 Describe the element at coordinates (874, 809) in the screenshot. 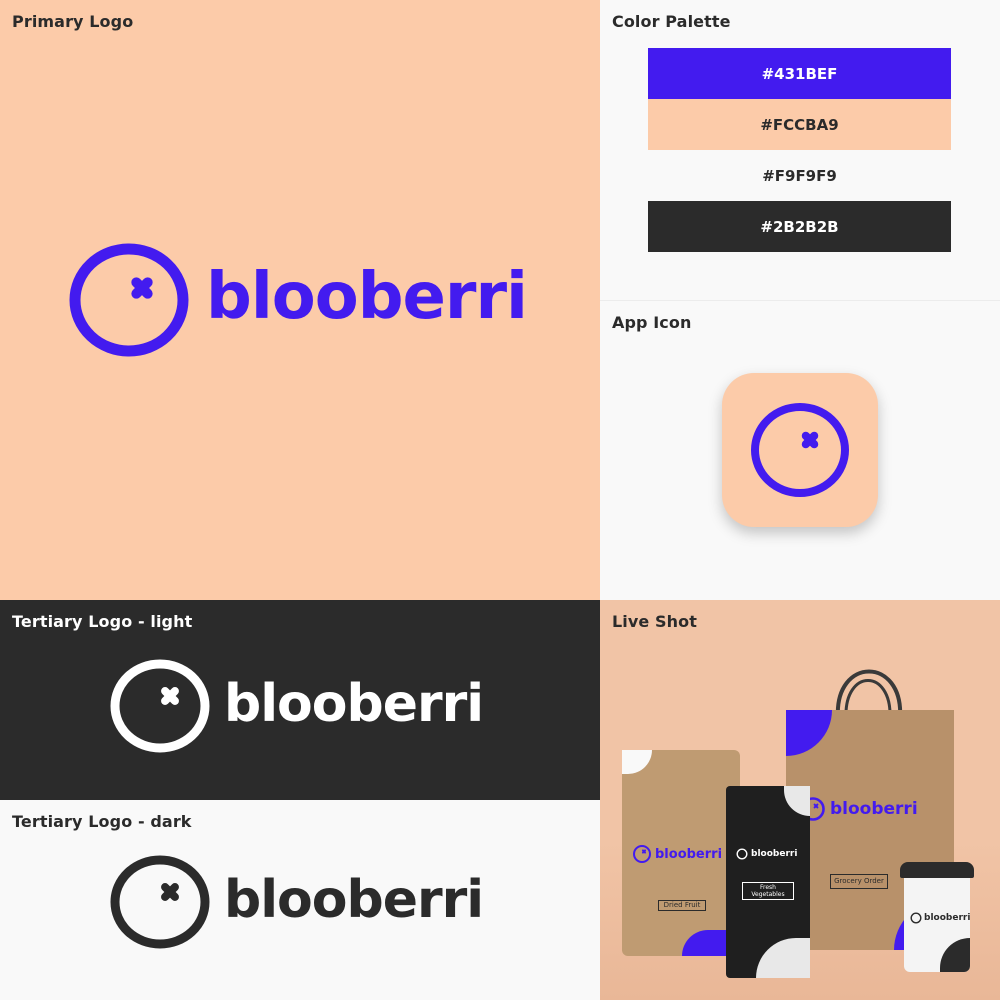

I see `bag-wordmark: blooberri` at that location.